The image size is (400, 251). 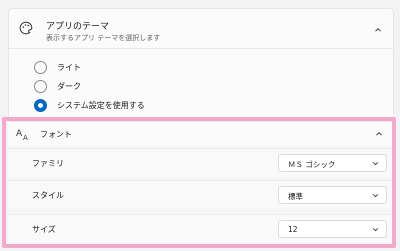 What do you see at coordinates (101, 105) in the screenshot?
I see `theme-option-label: システム設定を使用する` at bounding box center [101, 105].